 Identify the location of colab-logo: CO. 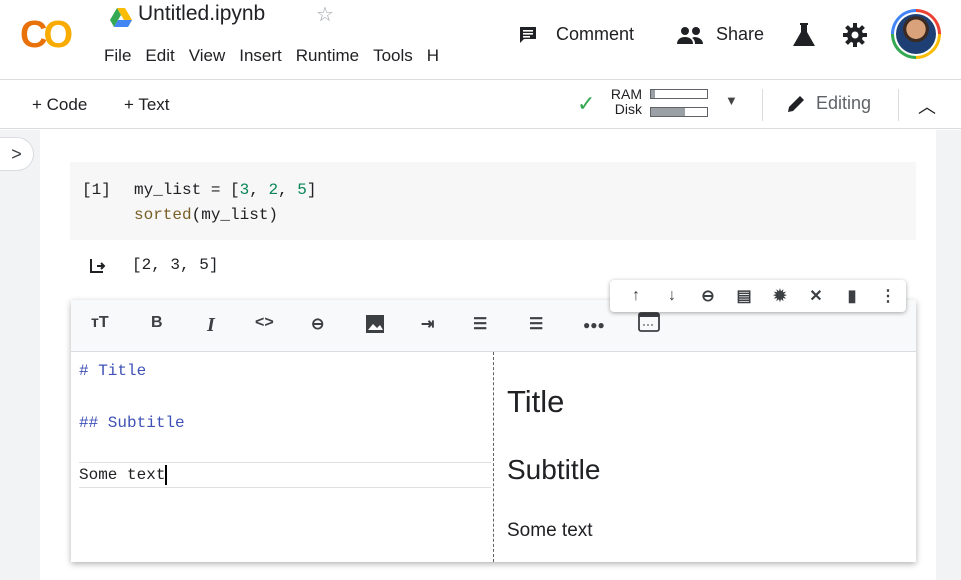
(46, 35).